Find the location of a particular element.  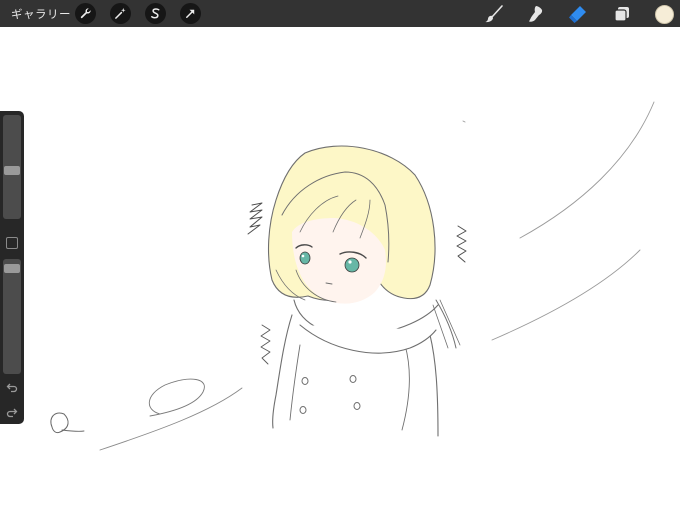

selection-icon is located at coordinates (155, 13).